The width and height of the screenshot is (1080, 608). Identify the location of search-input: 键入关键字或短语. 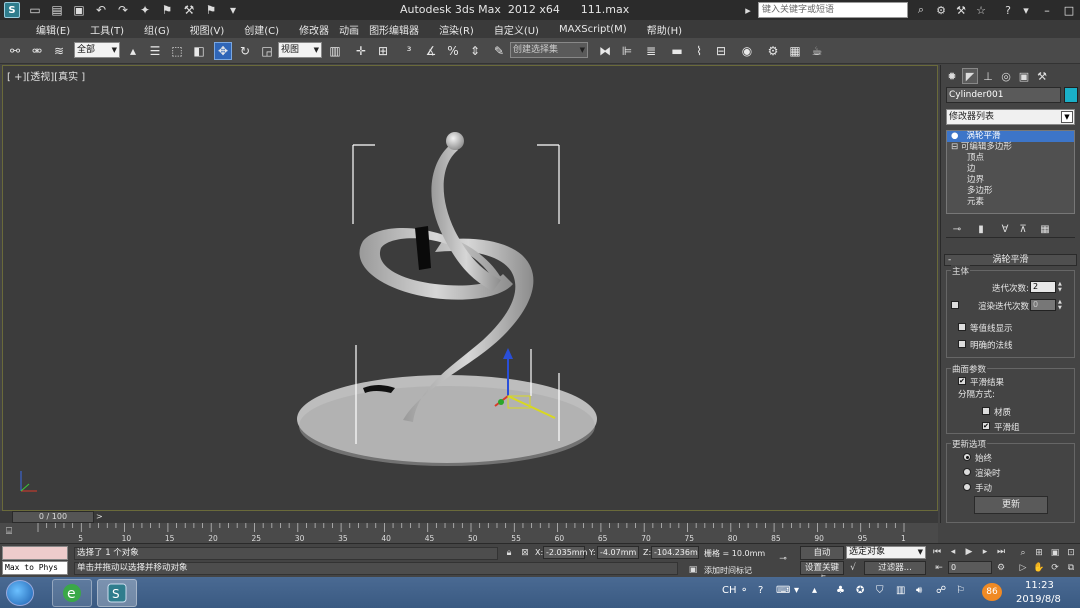
(833, 10).